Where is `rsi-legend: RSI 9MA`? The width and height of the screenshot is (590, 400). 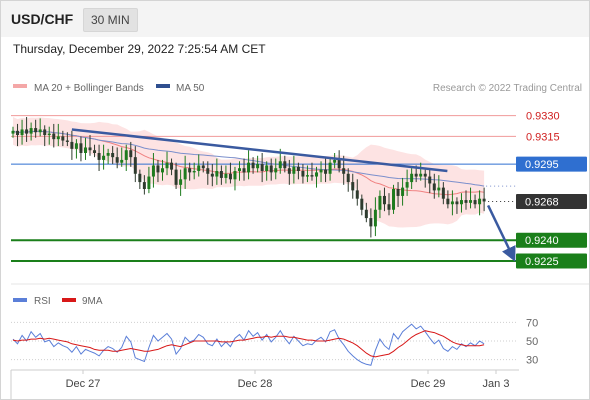
rsi-legend: RSI 9MA is located at coordinates (58, 301).